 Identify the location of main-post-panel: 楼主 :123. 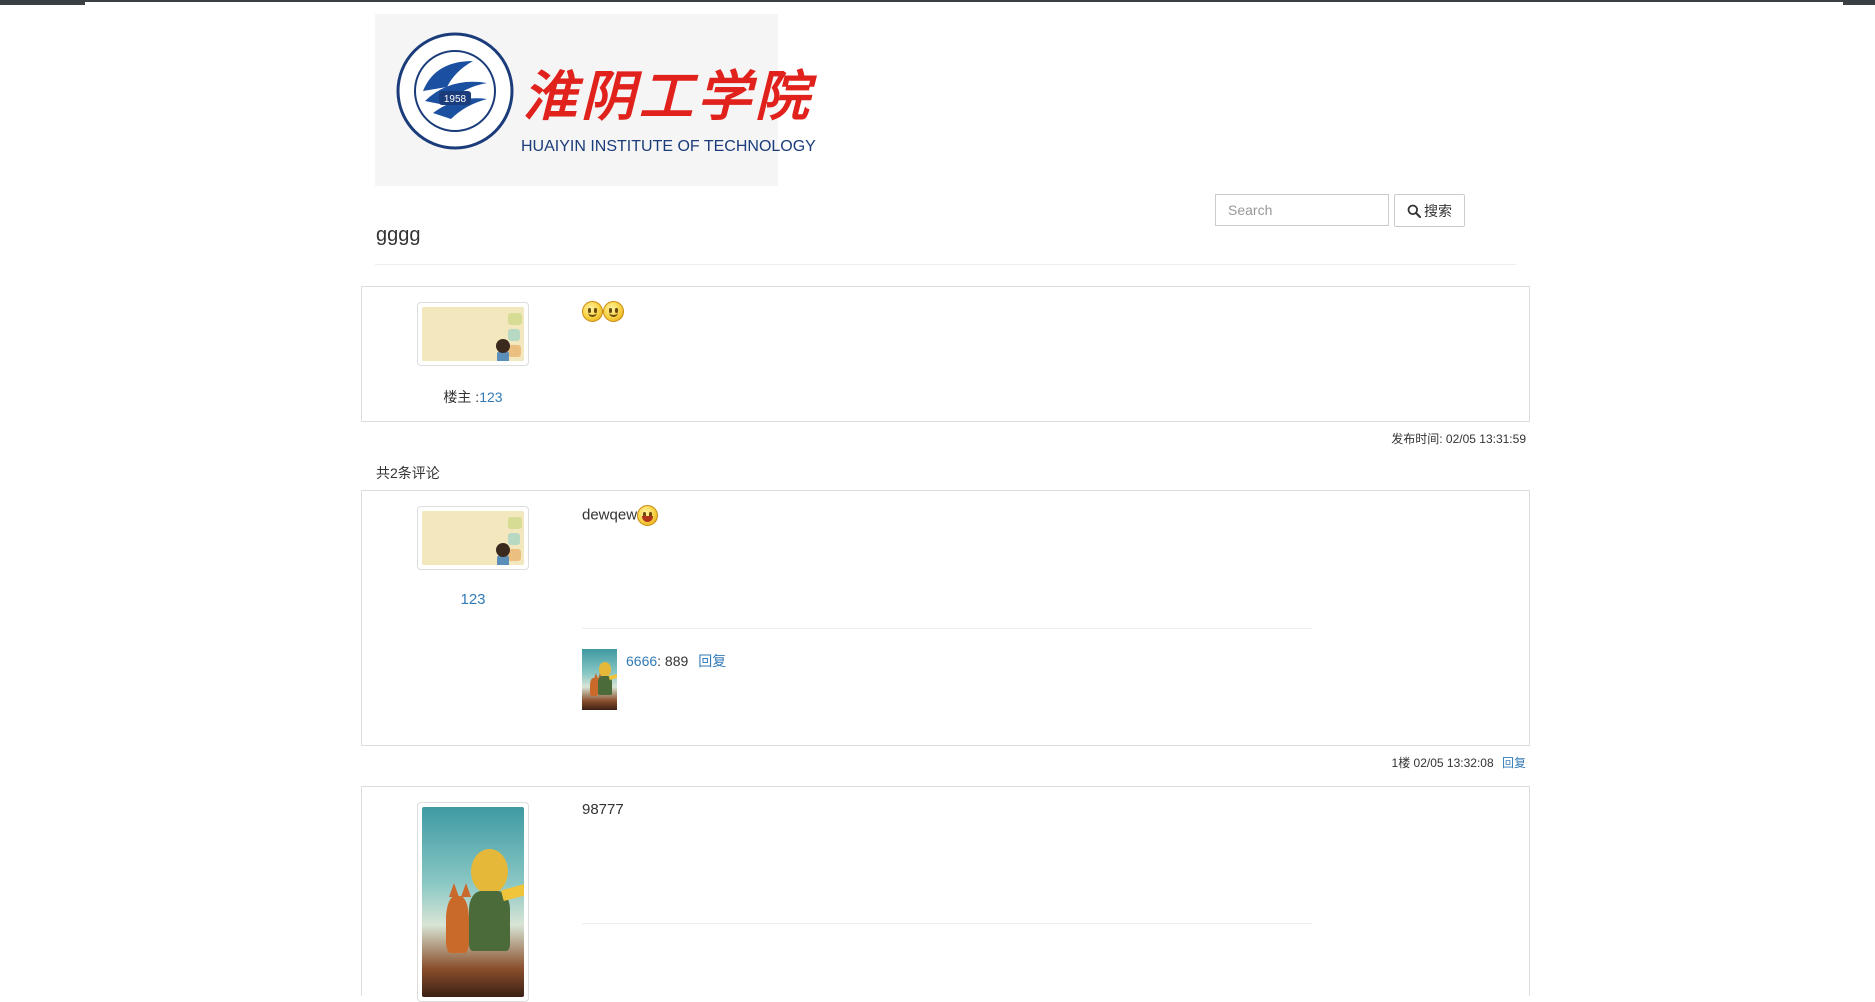
(945, 354).